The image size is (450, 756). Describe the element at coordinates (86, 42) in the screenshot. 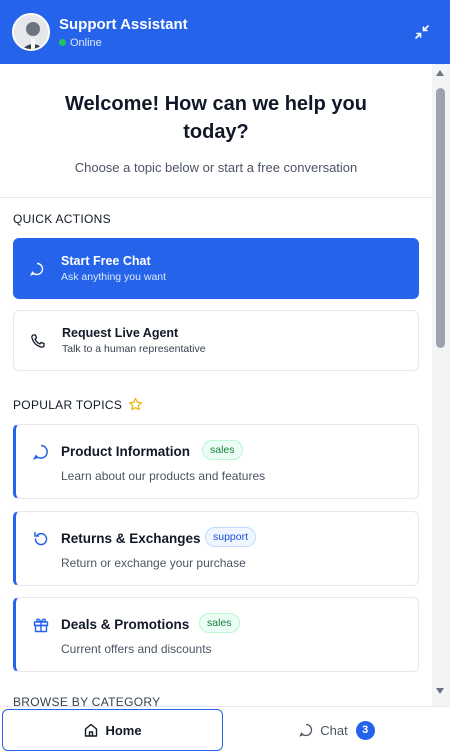

I see `status-text: Online` at that location.